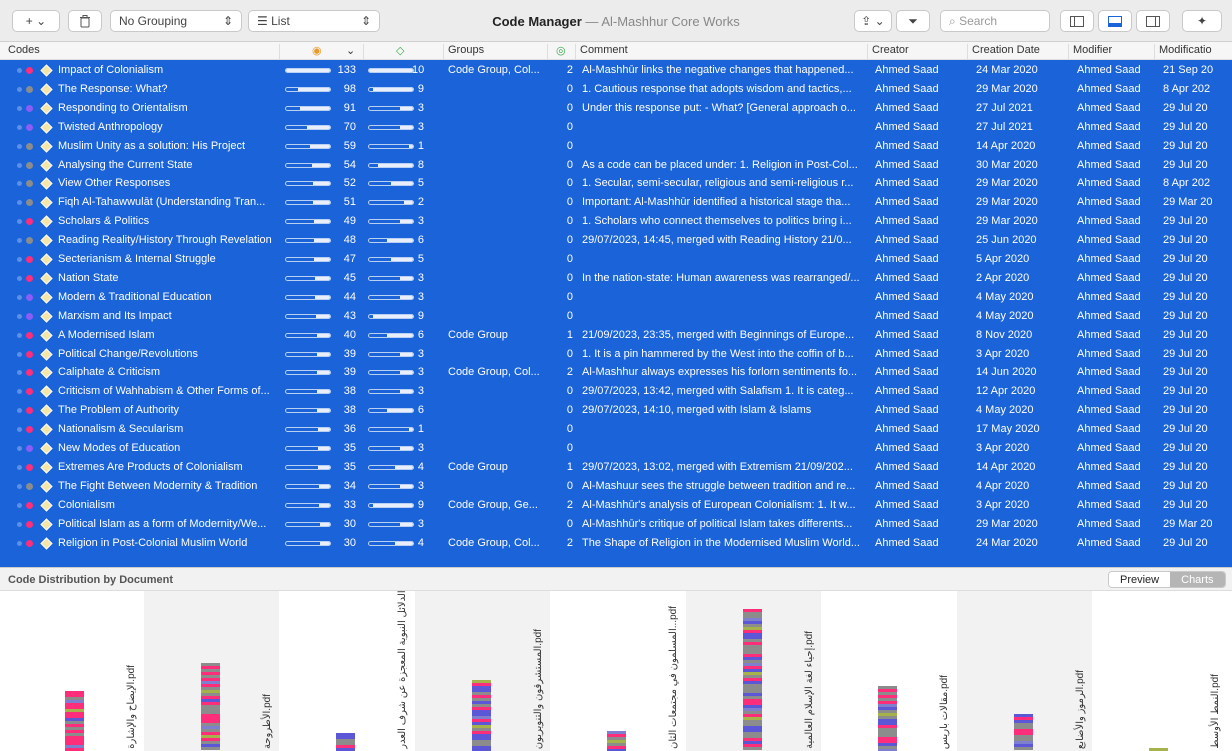  I want to click on comment-column-header: Comment, so click(604, 50).